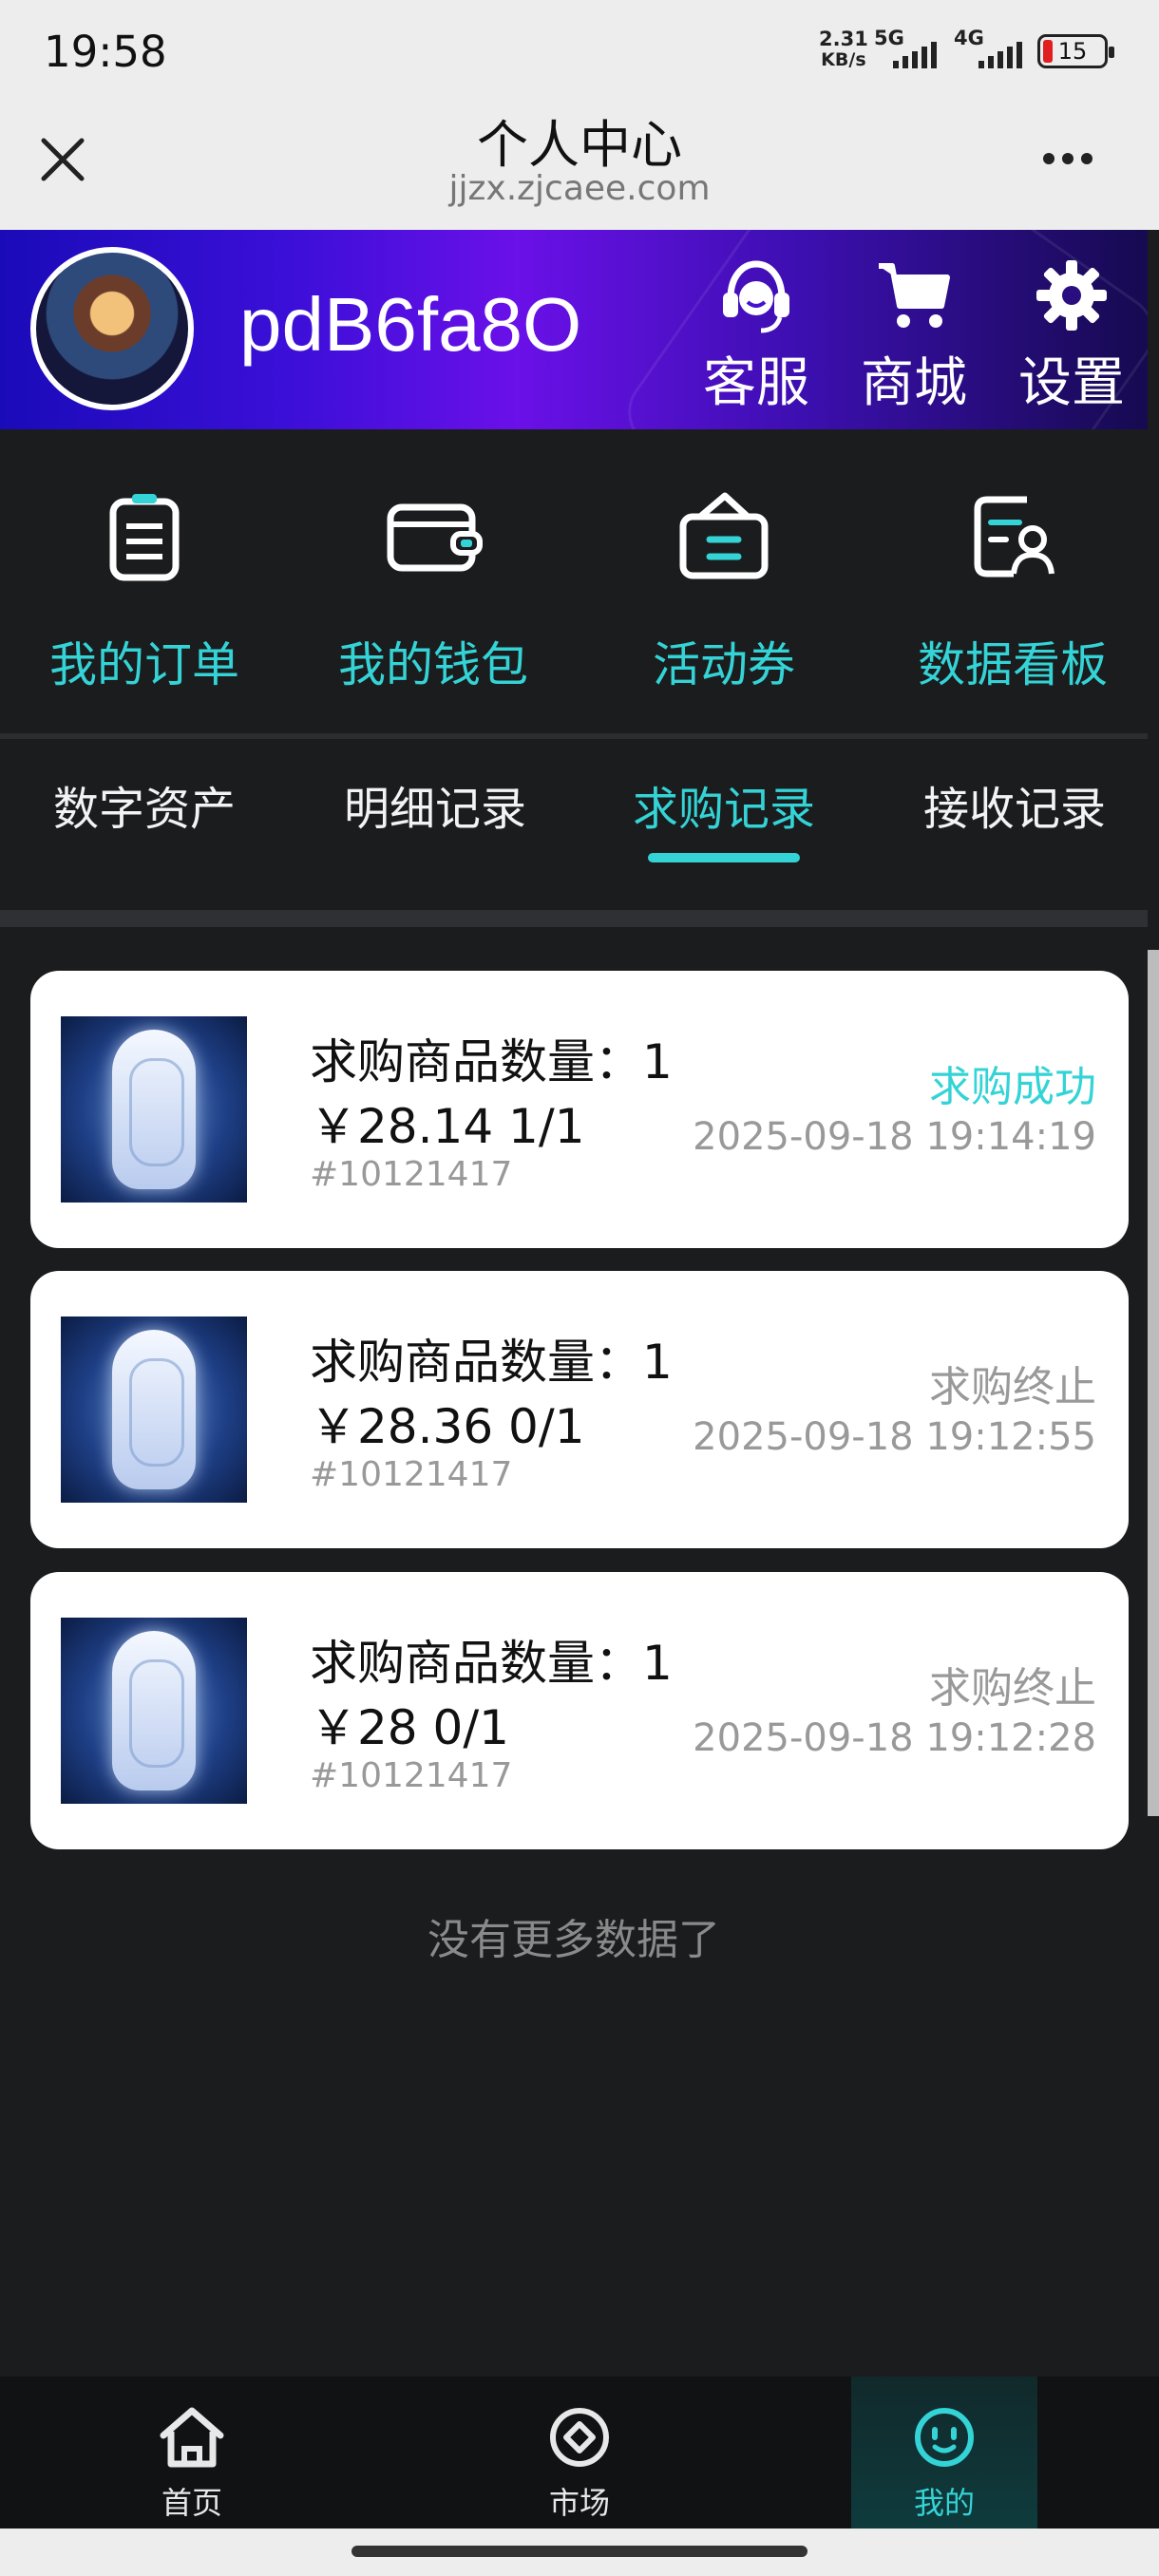 Image resolution: width=1159 pixels, height=2576 pixels. Describe the element at coordinates (435, 537) in the screenshot. I see `wallet-icon` at that location.